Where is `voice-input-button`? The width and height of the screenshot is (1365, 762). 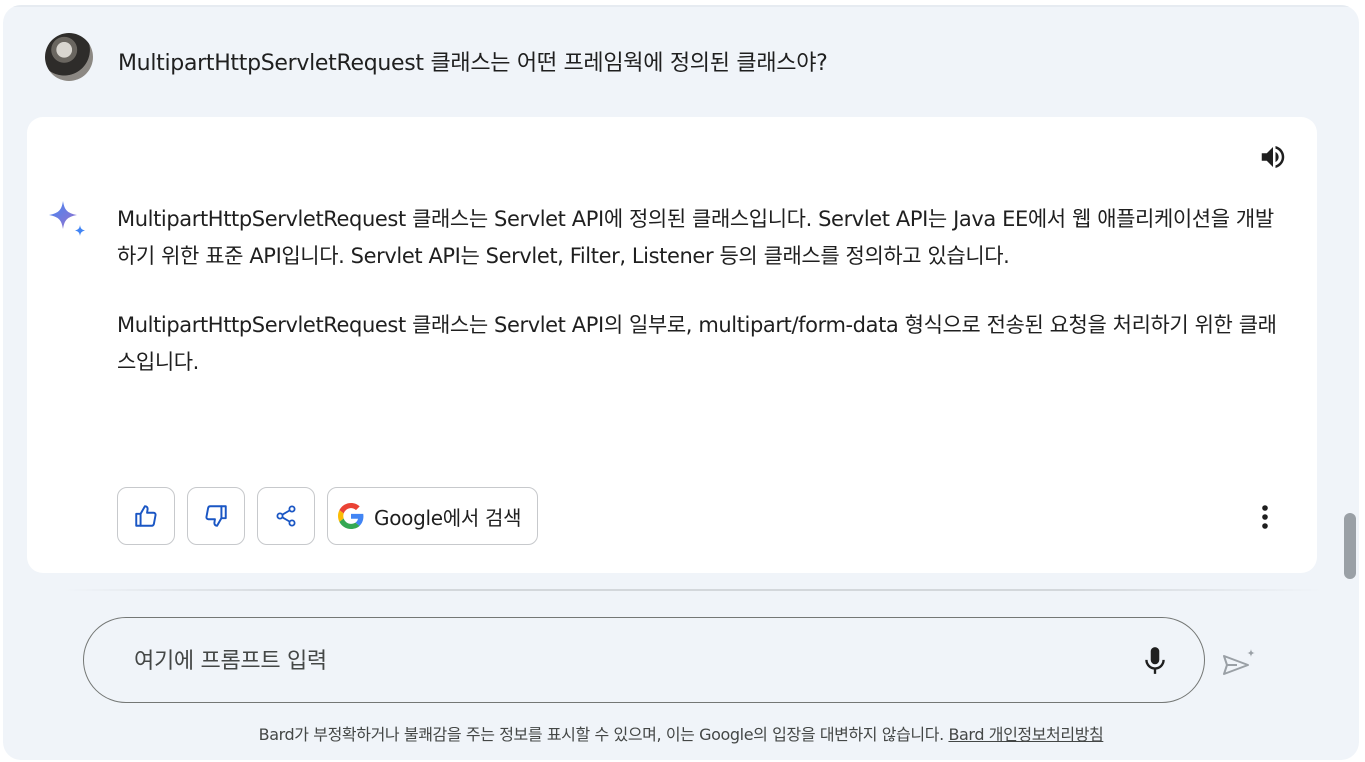
voice-input-button is located at coordinates (1155, 661).